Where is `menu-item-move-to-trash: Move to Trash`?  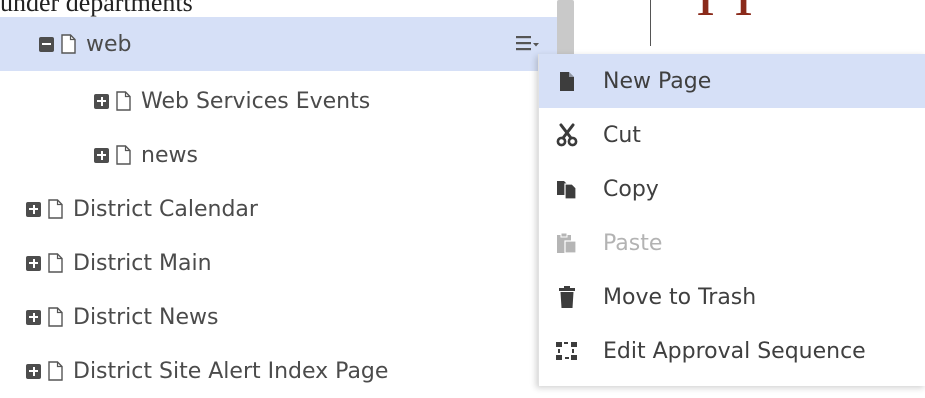
menu-item-move-to-trash: Move to Trash is located at coordinates (732, 297).